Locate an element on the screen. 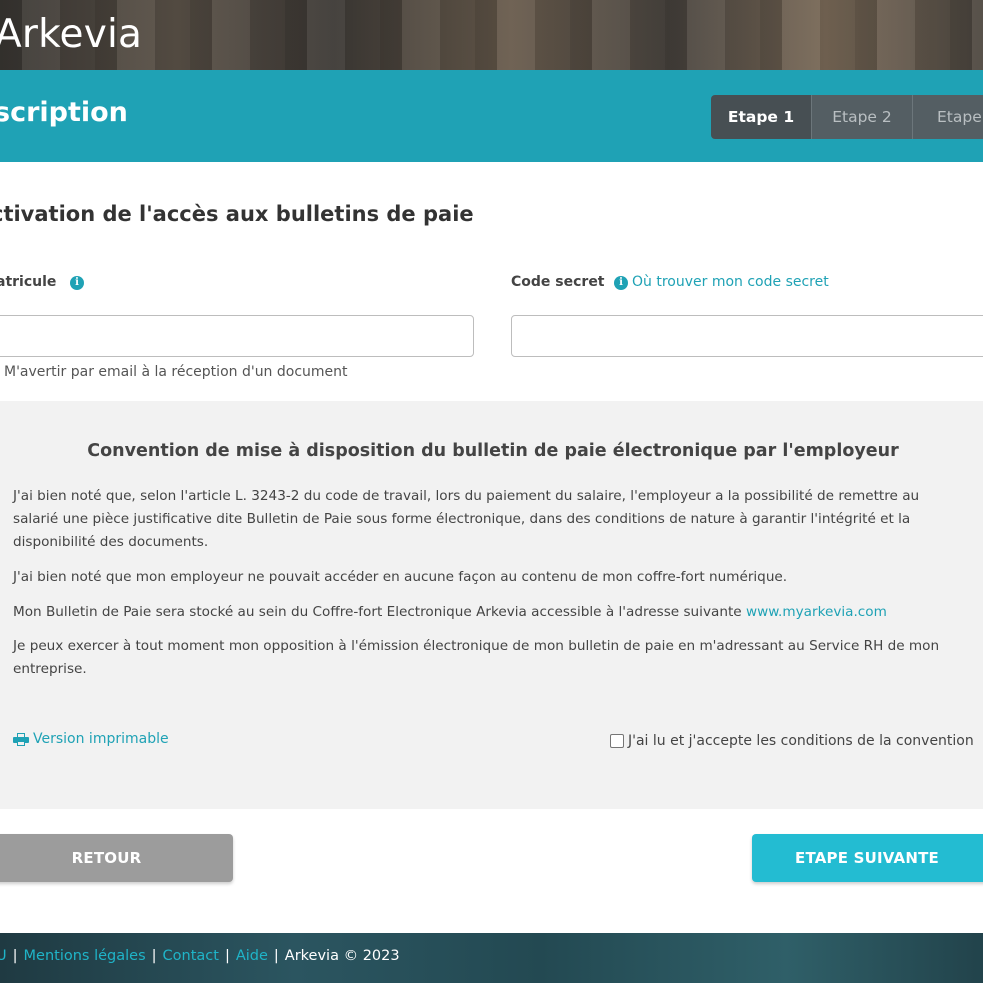  myarkevia-link: www.myarkevia.com is located at coordinates (816, 612).